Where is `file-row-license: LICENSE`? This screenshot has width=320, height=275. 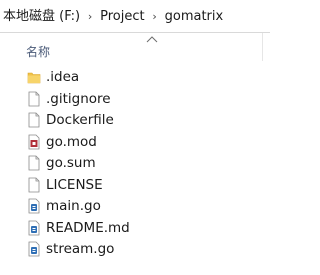 file-row-license: LICENSE is located at coordinates (135, 185).